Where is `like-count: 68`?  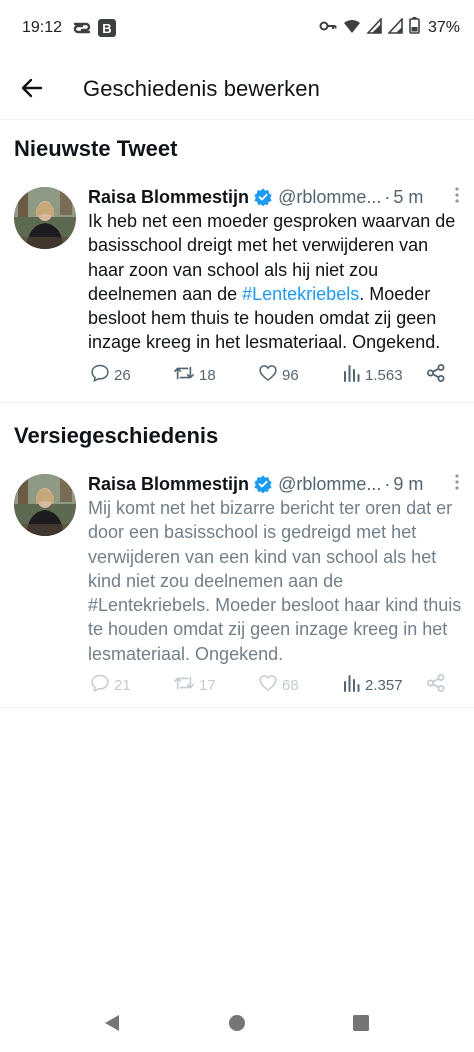
like-count: 68 is located at coordinates (290, 685).